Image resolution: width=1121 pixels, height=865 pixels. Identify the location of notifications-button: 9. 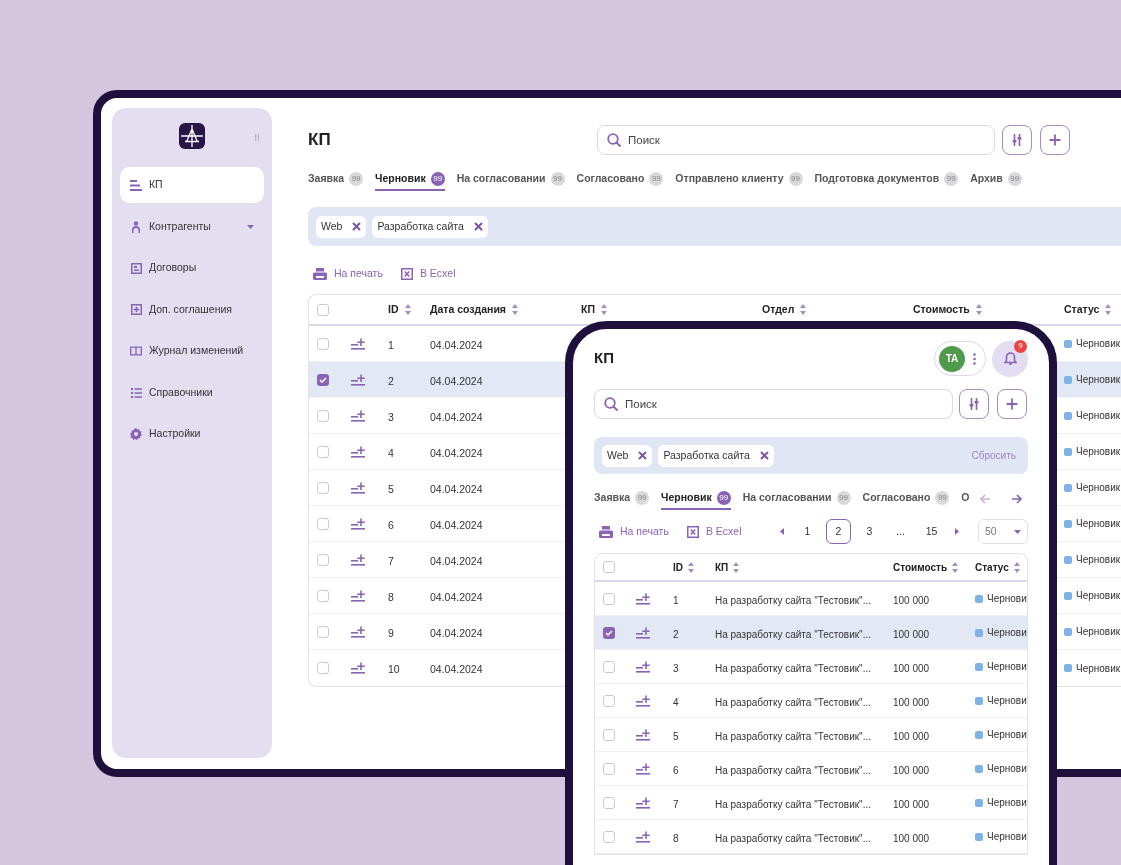
(1010, 358).